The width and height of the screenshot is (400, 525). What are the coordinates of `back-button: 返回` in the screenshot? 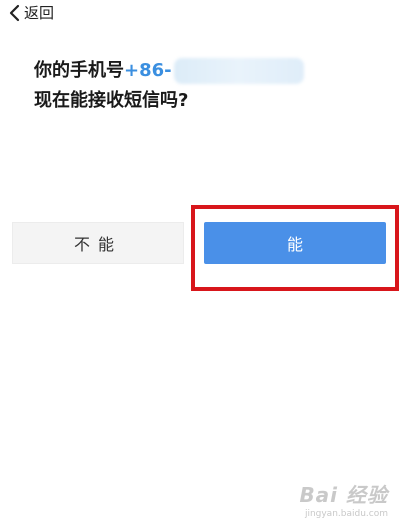 It's located at (31, 13).